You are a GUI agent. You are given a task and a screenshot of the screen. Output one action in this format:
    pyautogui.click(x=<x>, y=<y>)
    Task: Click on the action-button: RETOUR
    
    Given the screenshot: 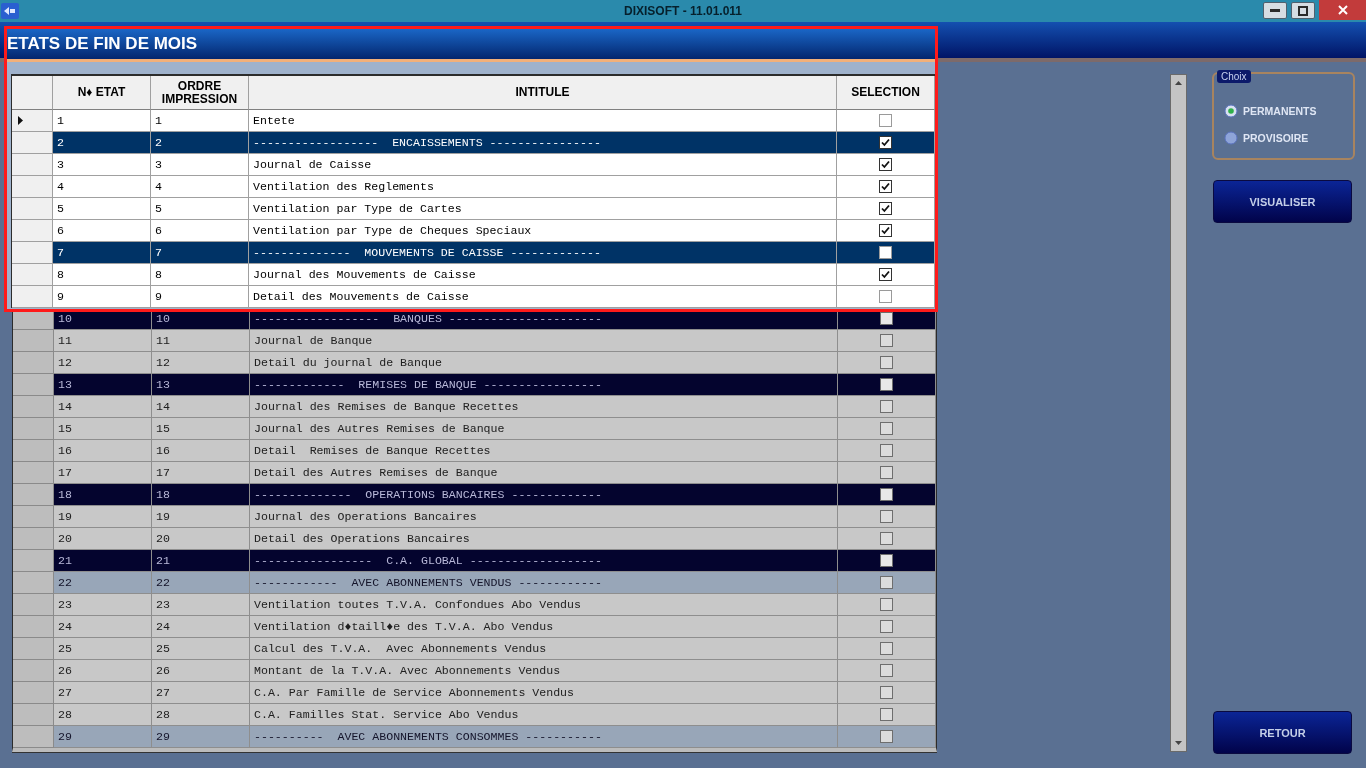 What is the action you would take?
    pyautogui.click(x=1282, y=732)
    